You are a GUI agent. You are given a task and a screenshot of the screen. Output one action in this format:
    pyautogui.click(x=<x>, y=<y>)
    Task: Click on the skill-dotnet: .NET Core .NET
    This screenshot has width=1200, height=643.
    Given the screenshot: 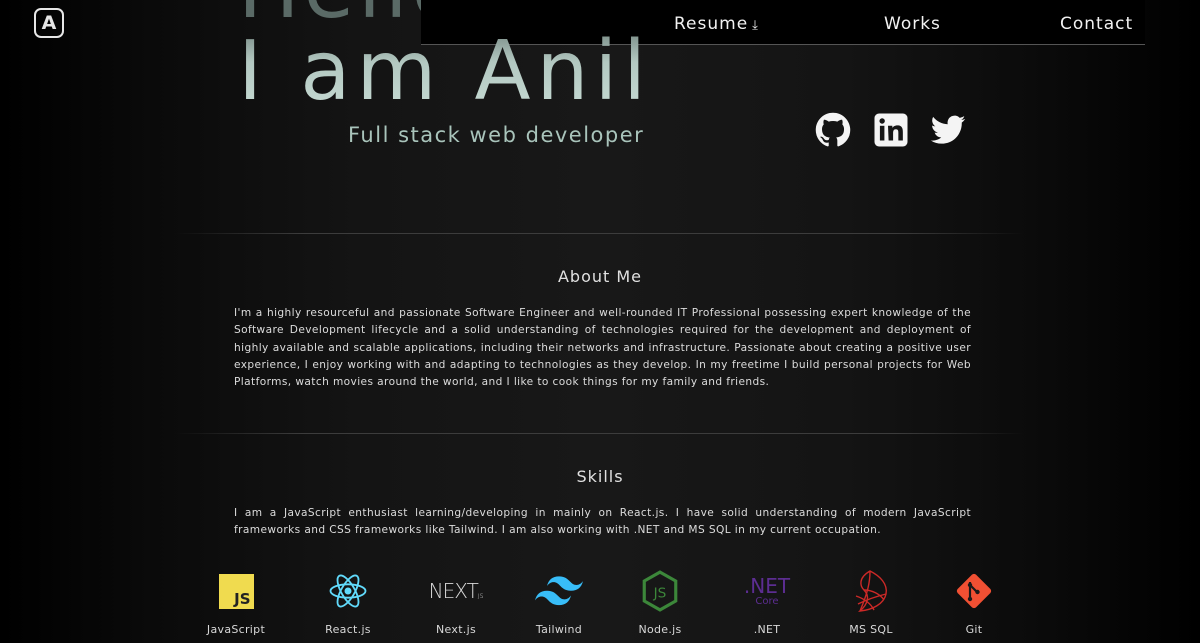 What is the action you would take?
    pyautogui.click(x=767, y=602)
    